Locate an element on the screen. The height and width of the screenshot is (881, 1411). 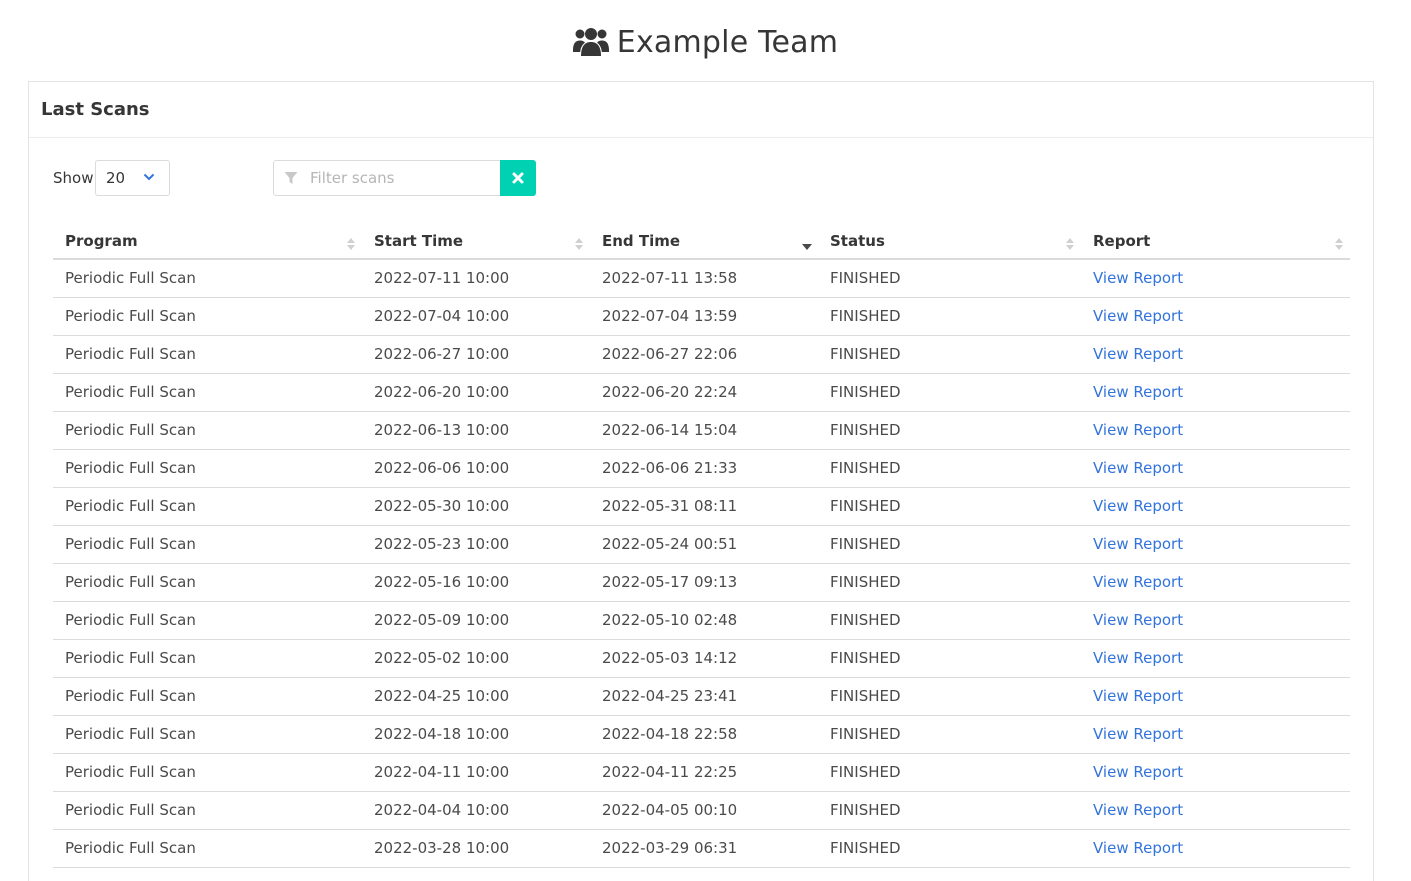
start-time-cell: 2022-05-16 10:00 is located at coordinates (476, 582).